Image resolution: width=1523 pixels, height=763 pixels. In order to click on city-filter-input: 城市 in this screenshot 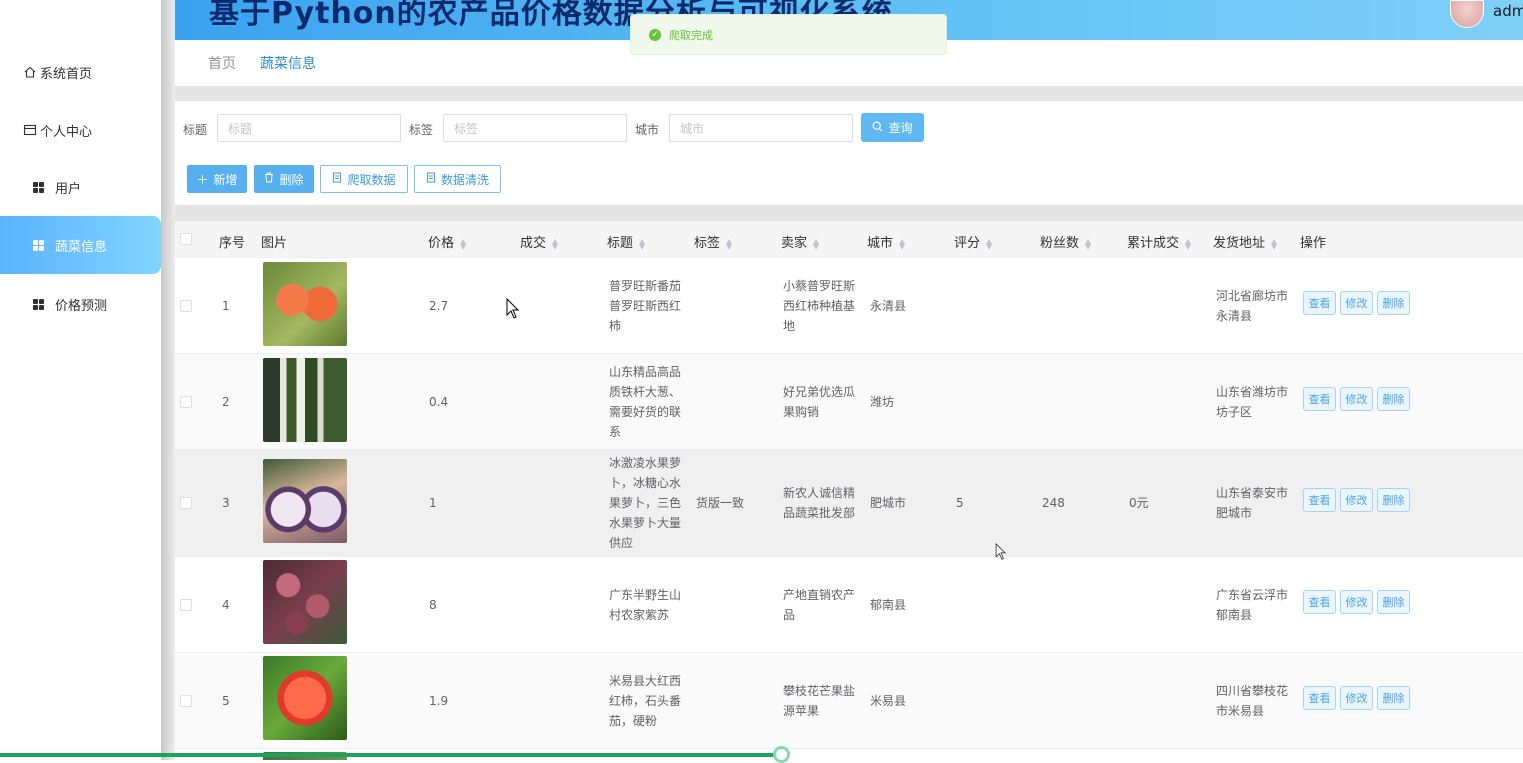, I will do `click(761, 128)`.